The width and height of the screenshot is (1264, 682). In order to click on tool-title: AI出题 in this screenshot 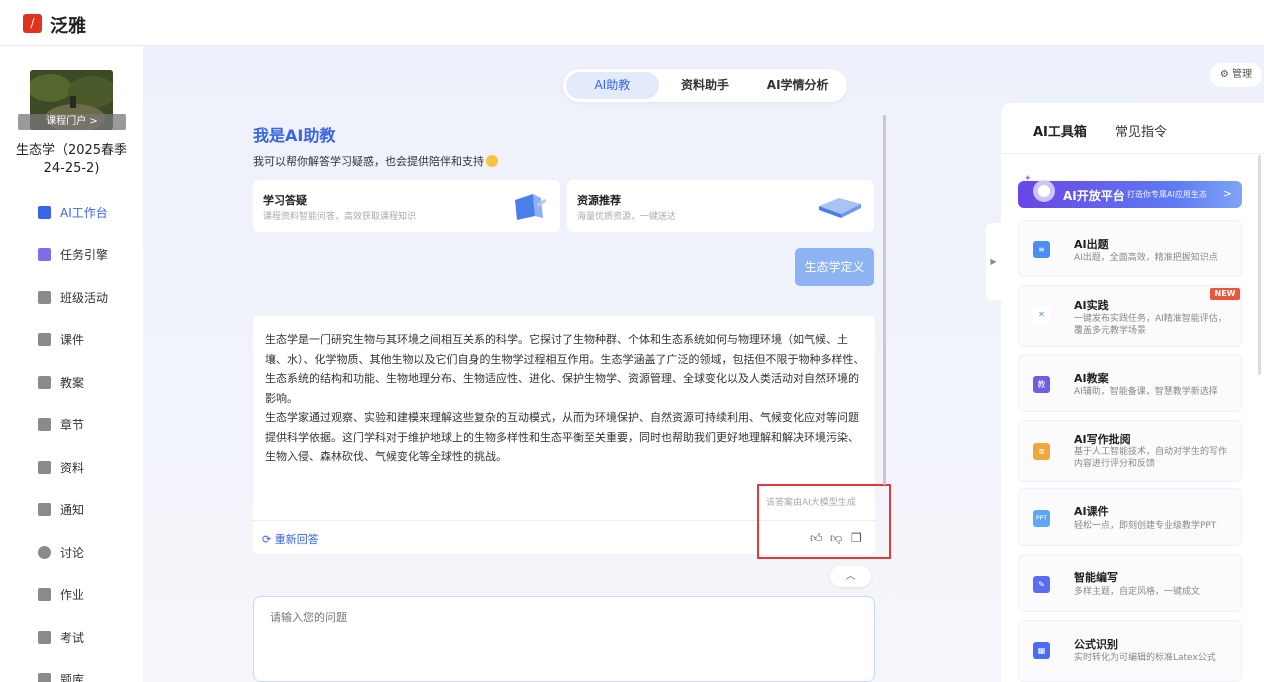, I will do `click(1091, 244)`.